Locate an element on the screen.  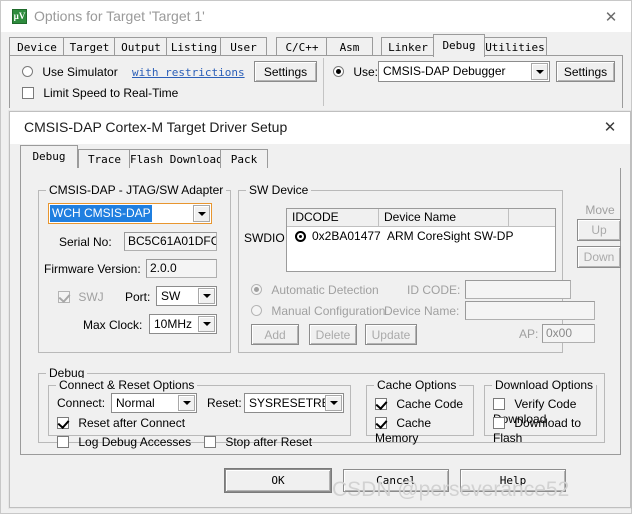
device-name-field is located at coordinates (530, 310).